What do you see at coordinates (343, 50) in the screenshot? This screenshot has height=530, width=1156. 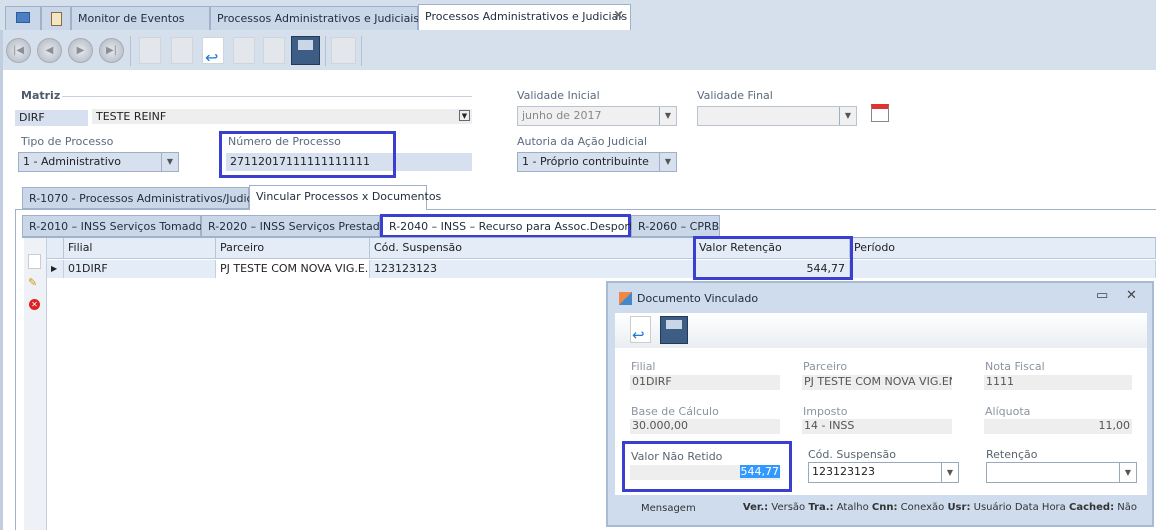 I see `lock-icon` at bounding box center [343, 50].